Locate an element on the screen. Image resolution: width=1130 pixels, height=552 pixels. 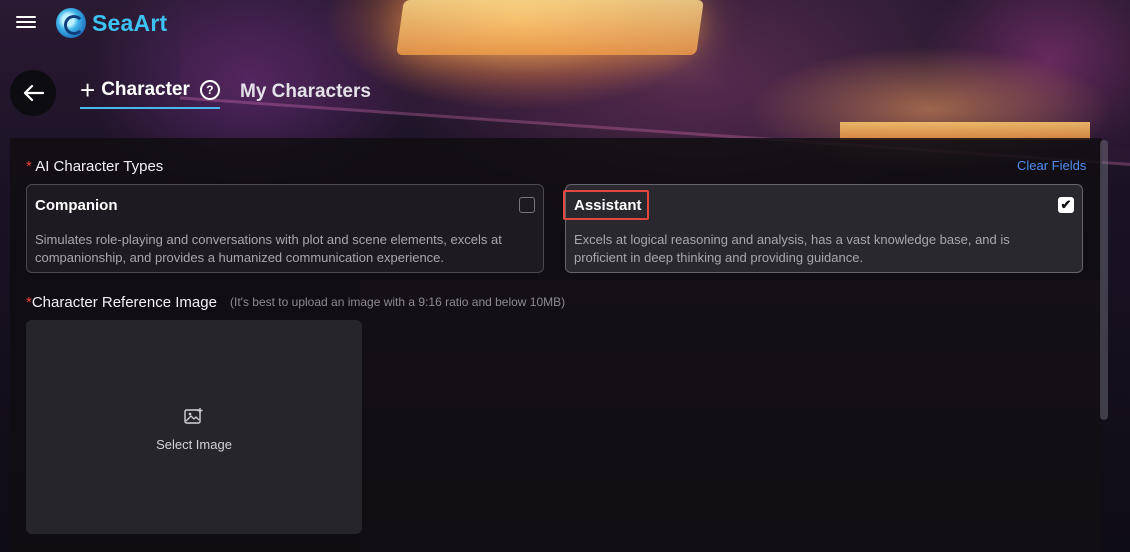
tab-my-characters: My Characters is located at coordinates (305, 92).